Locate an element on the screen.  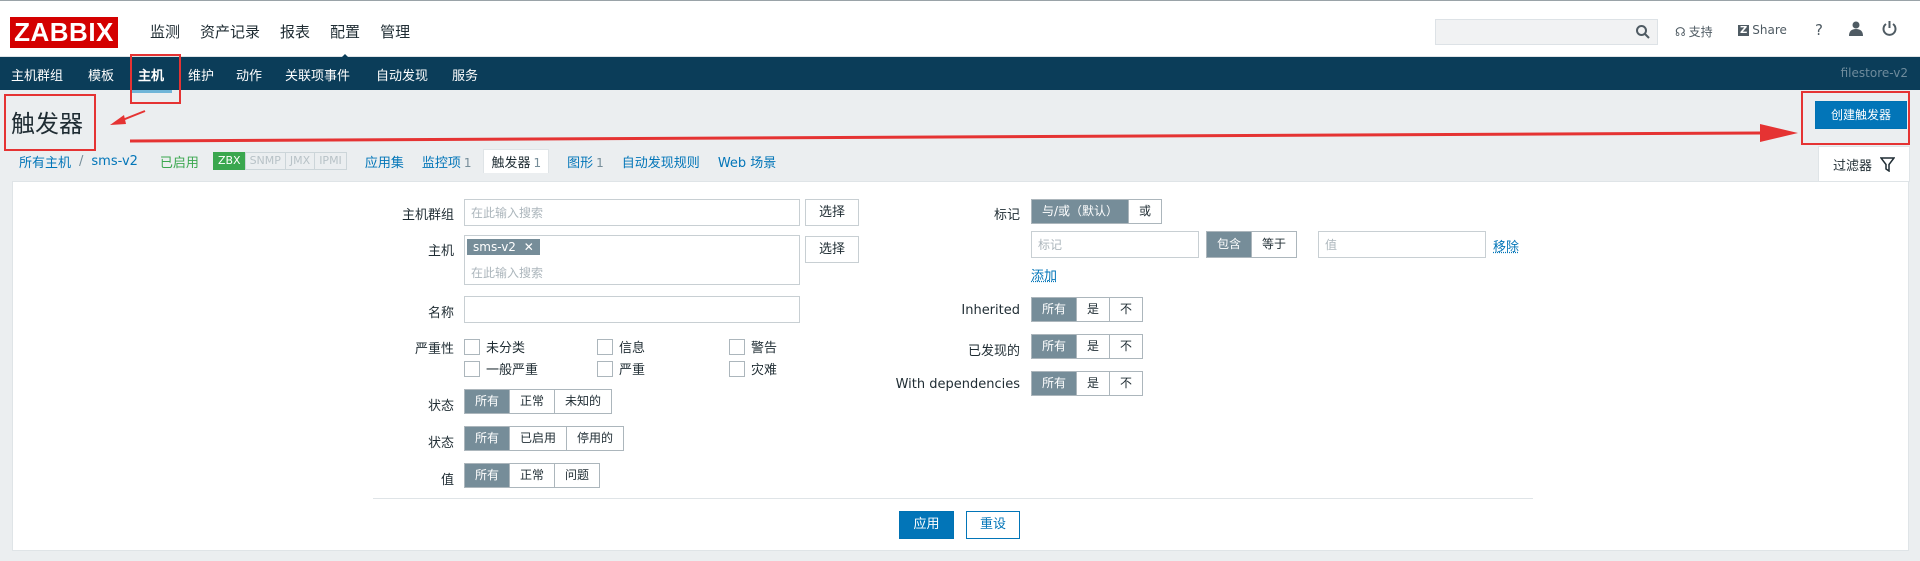
status-label: 状态 is located at coordinates (440, 443).